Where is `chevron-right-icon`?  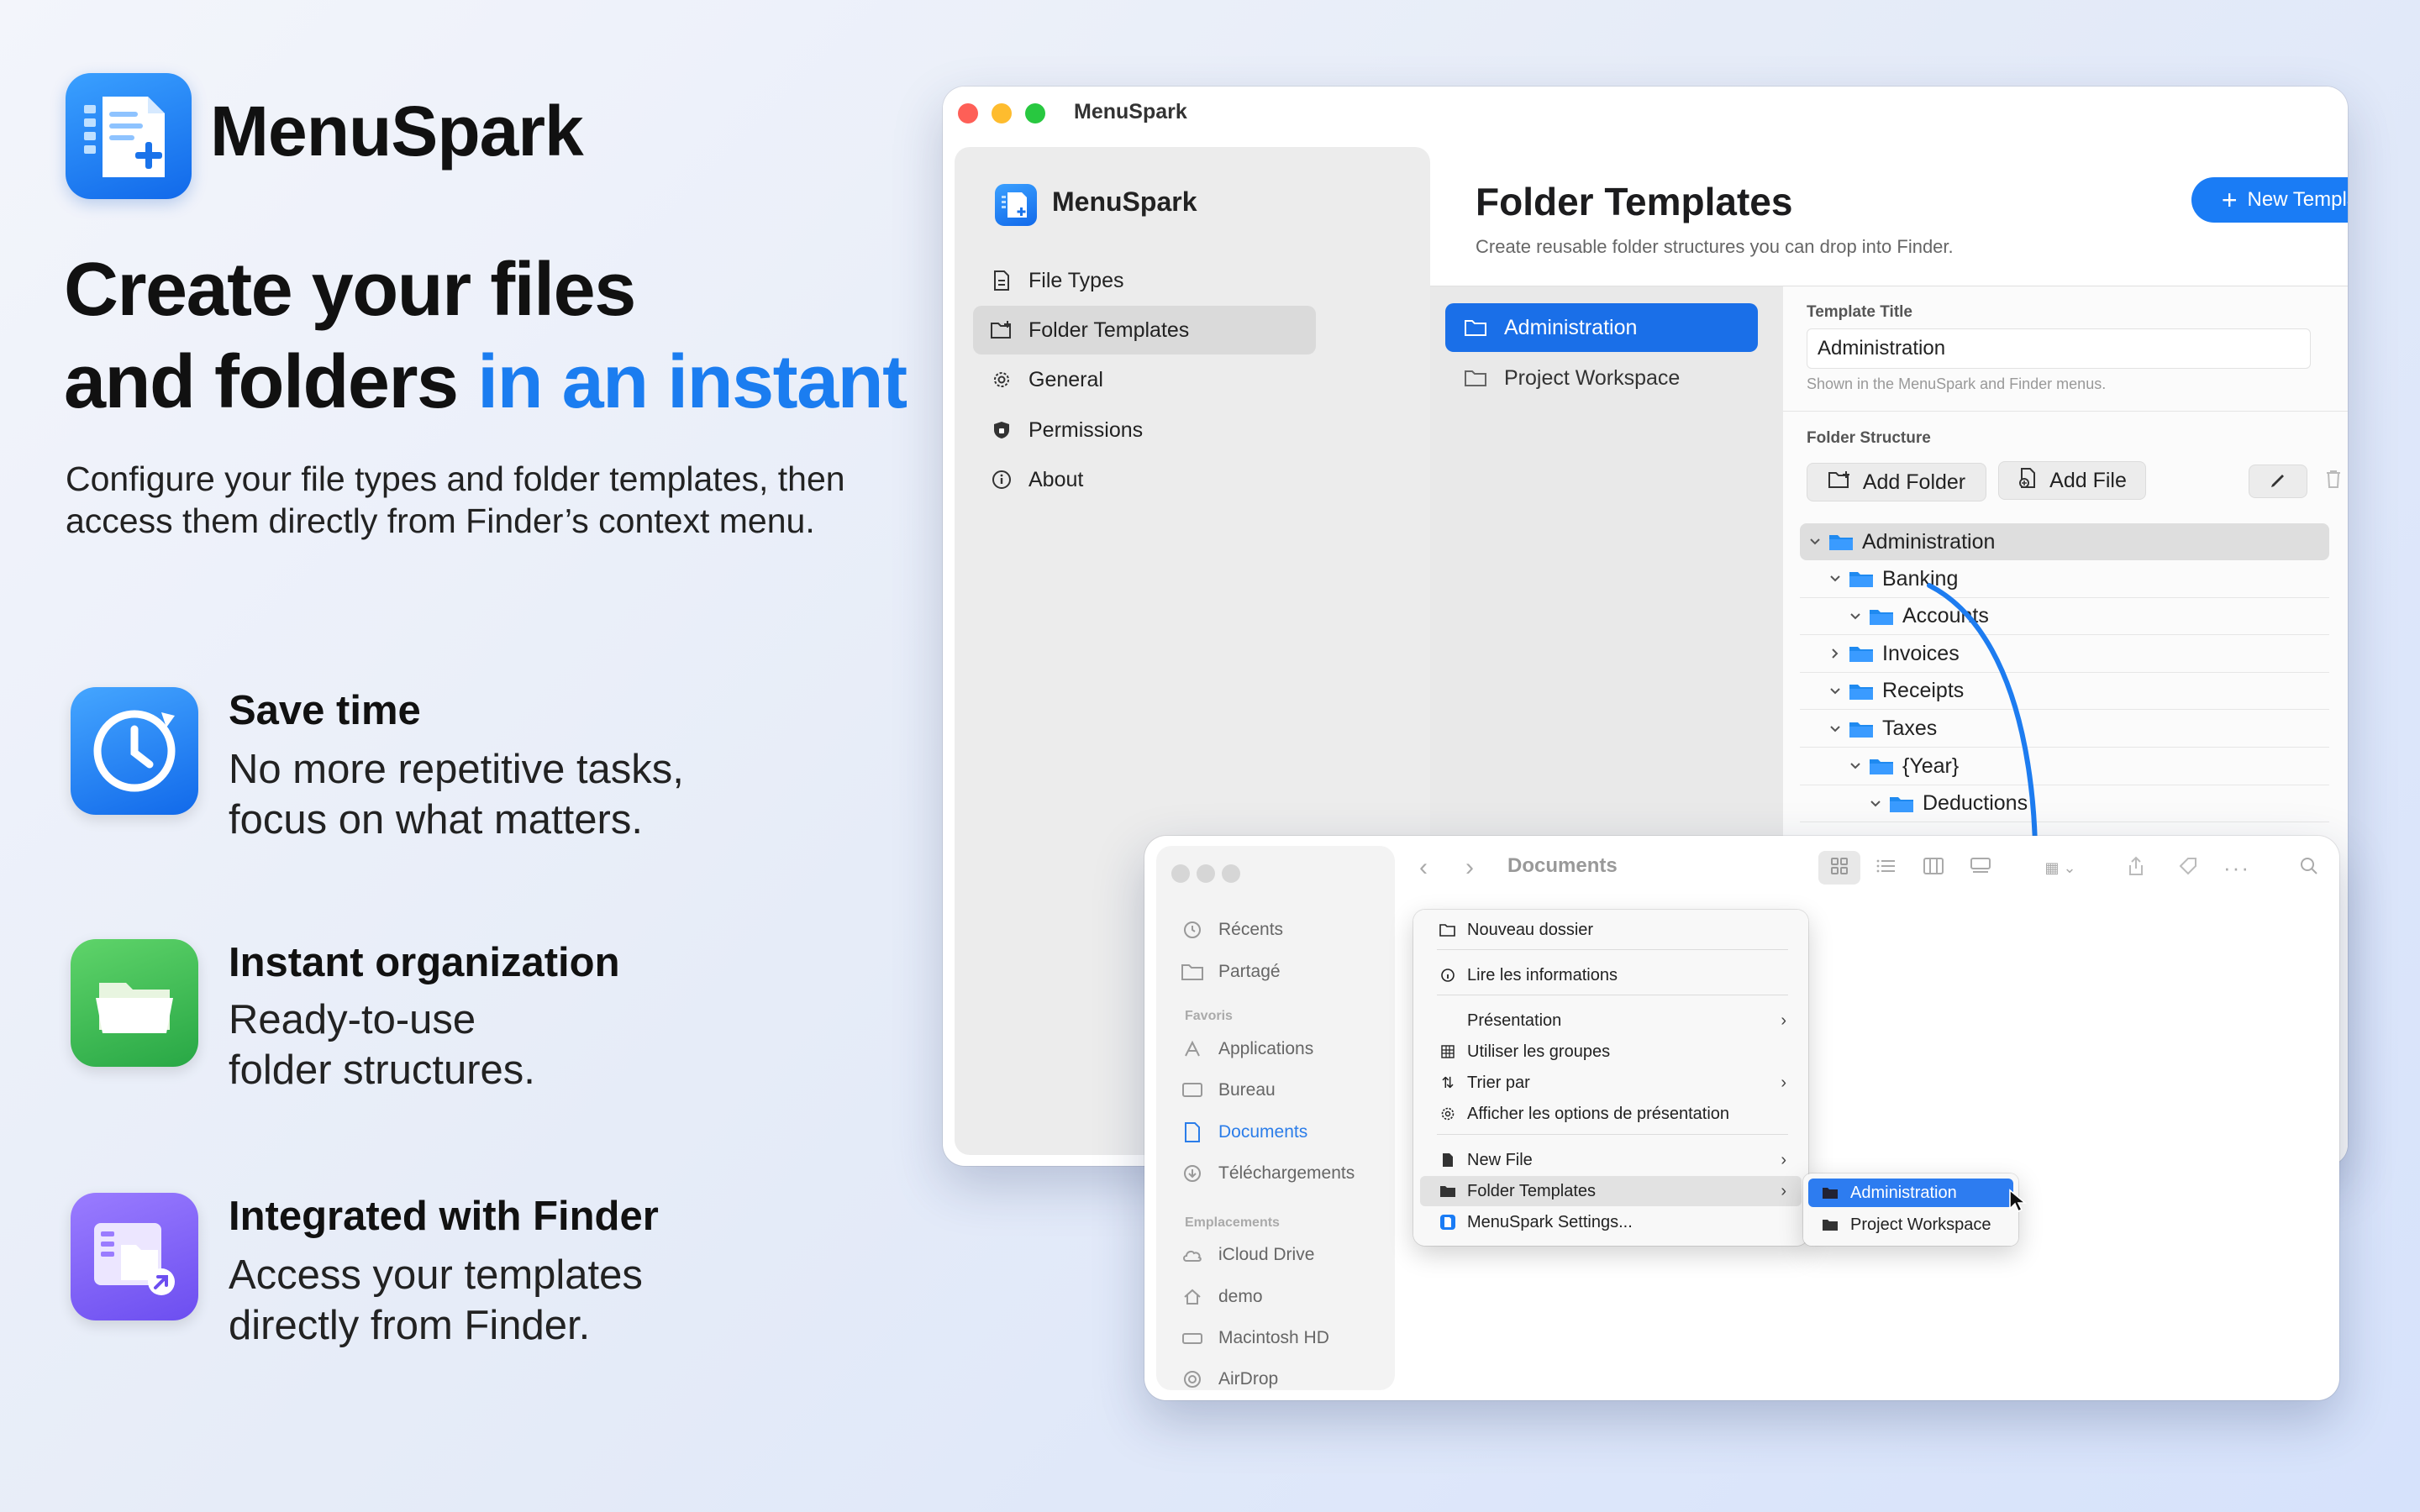 chevron-right-icon is located at coordinates (1835, 653).